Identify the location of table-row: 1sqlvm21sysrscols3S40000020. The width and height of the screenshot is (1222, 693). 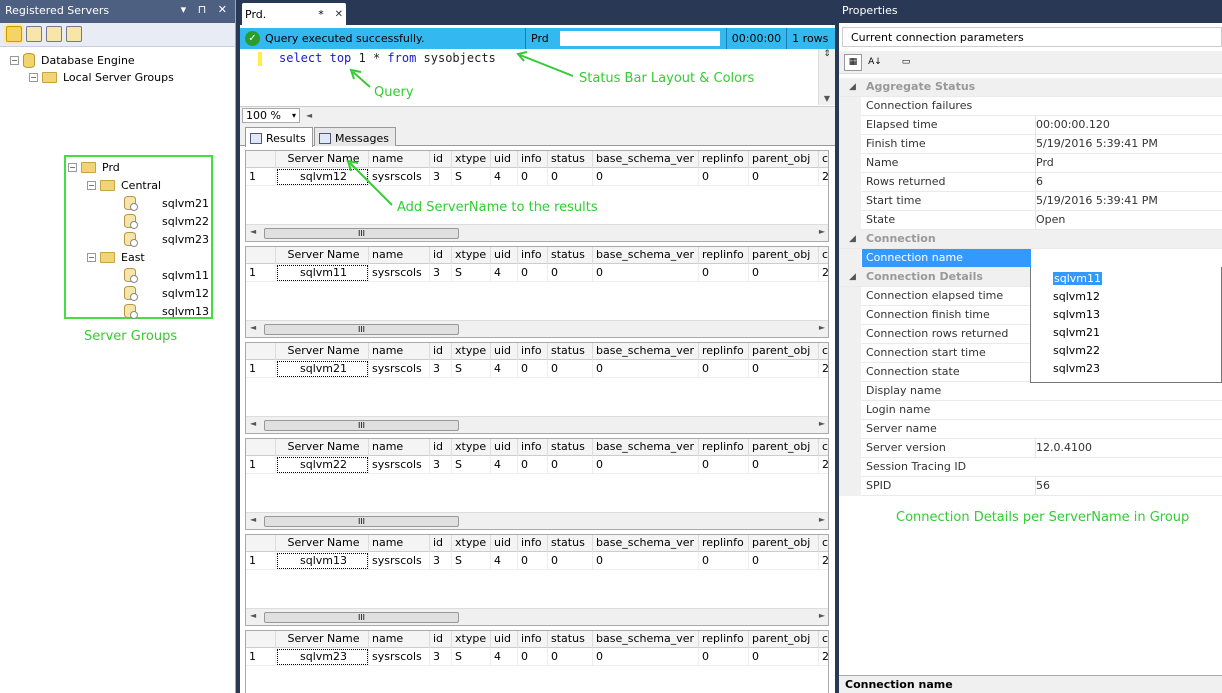
(537, 369).